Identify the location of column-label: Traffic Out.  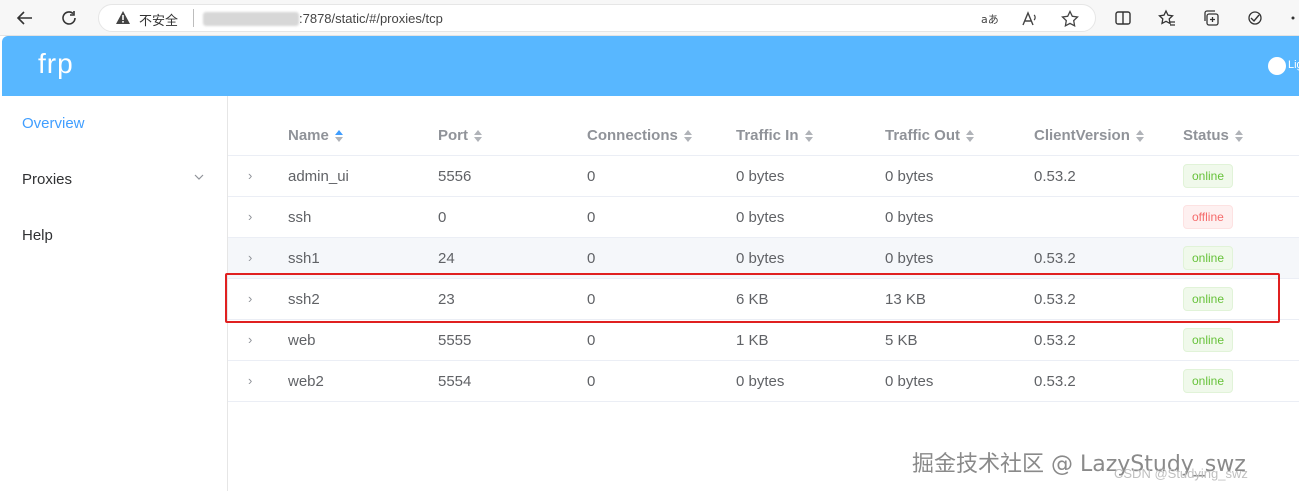
(923, 135).